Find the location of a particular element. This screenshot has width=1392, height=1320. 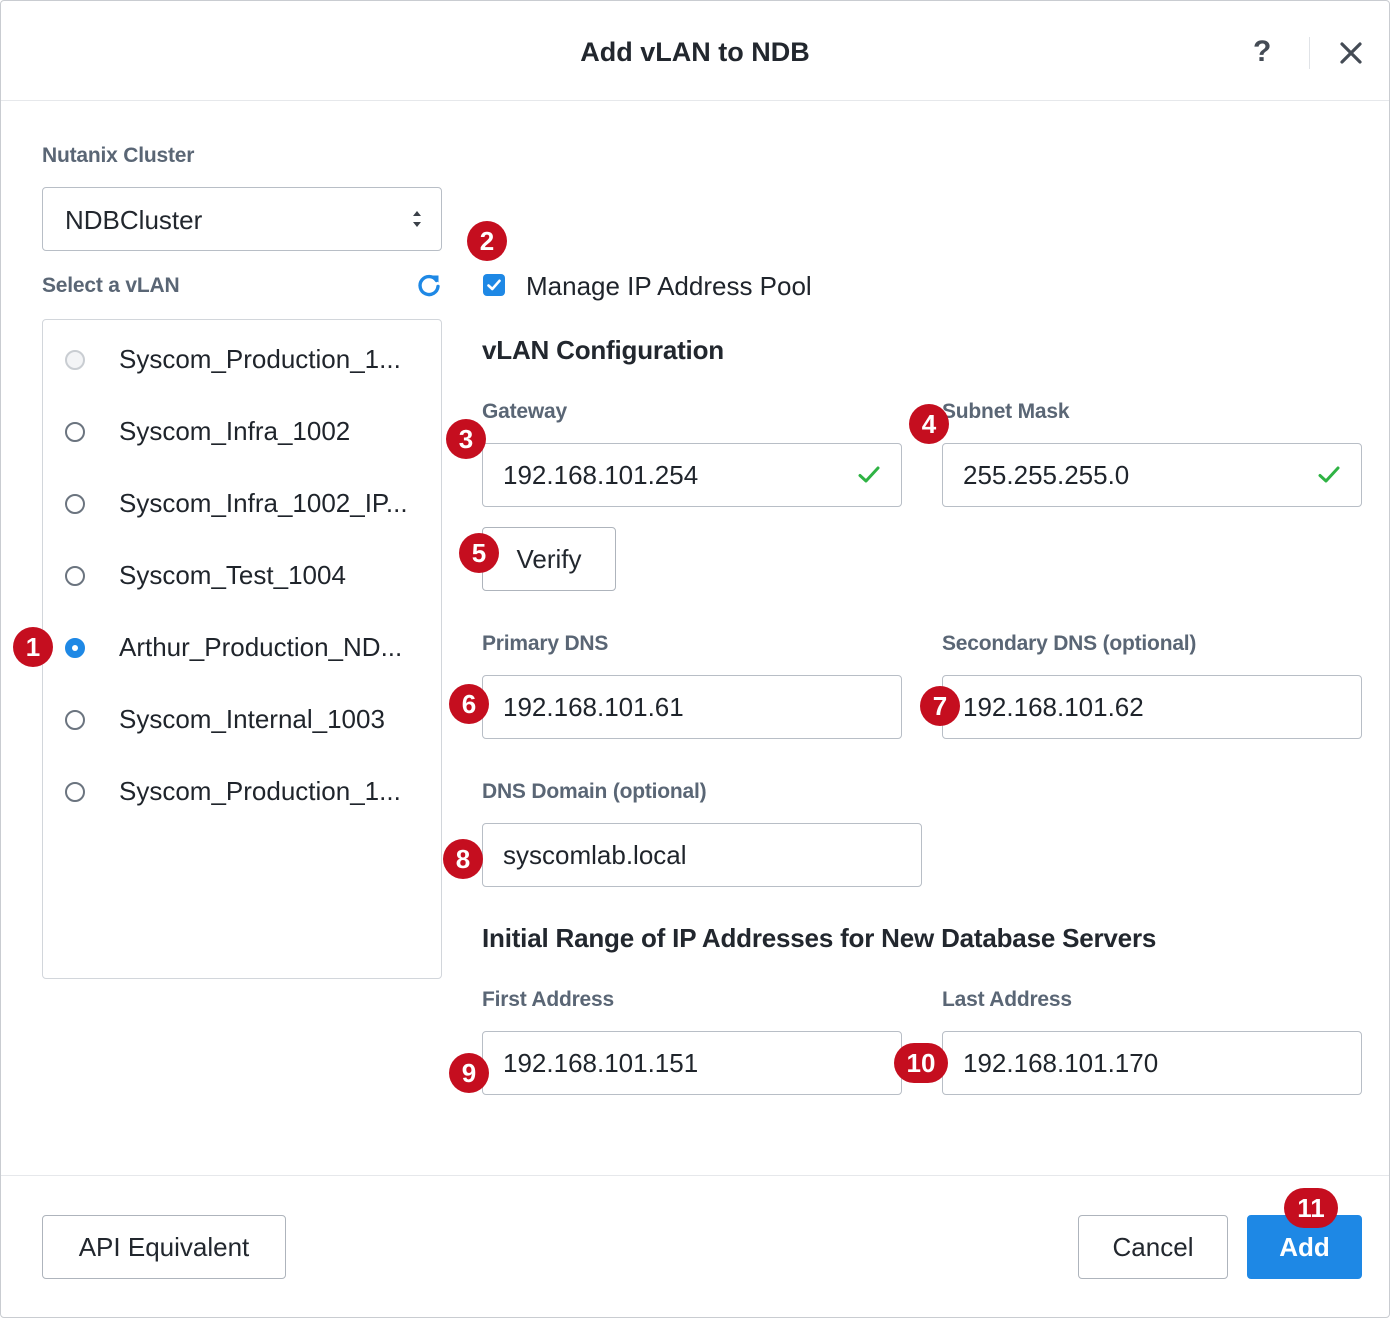

vlan-select-label: Select a vLAN is located at coordinates (111, 285).